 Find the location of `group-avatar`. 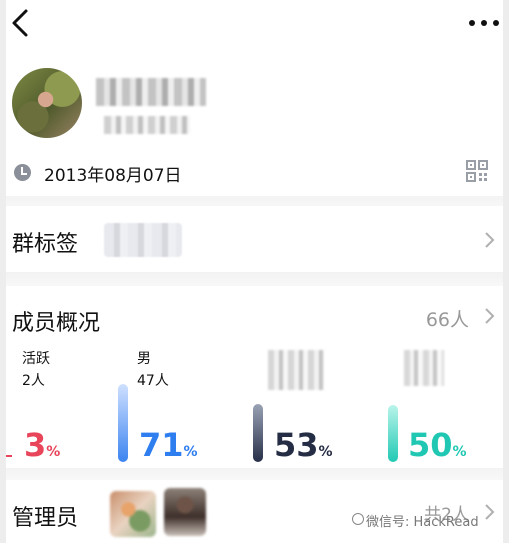

group-avatar is located at coordinates (47, 103).